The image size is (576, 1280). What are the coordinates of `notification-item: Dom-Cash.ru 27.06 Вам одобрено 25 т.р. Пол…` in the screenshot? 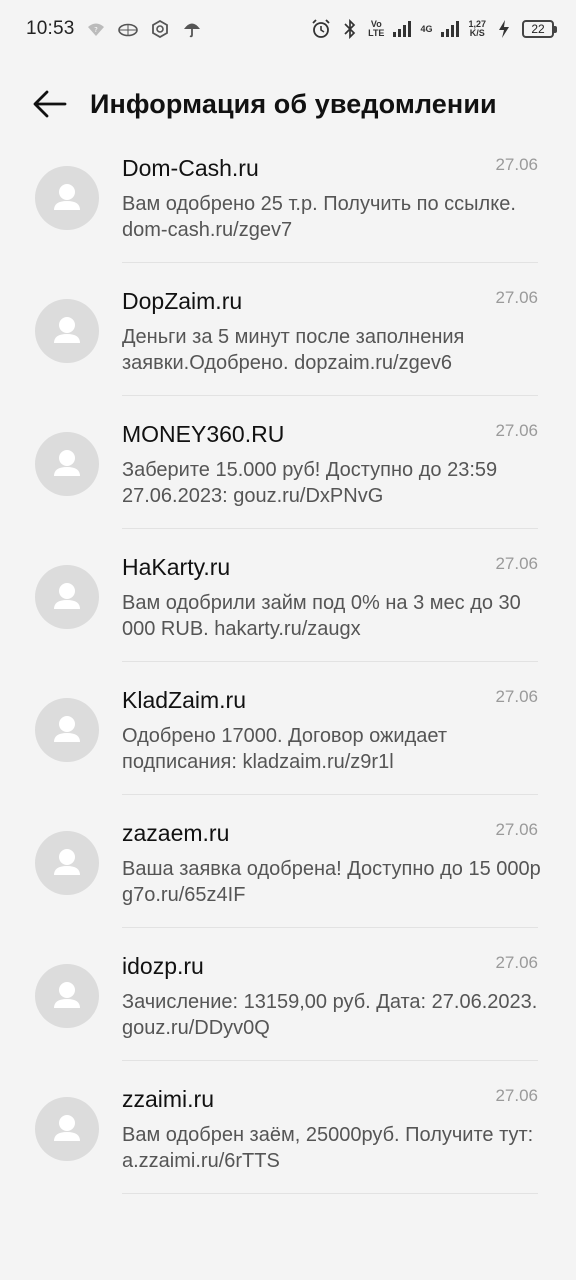 It's located at (288, 196).